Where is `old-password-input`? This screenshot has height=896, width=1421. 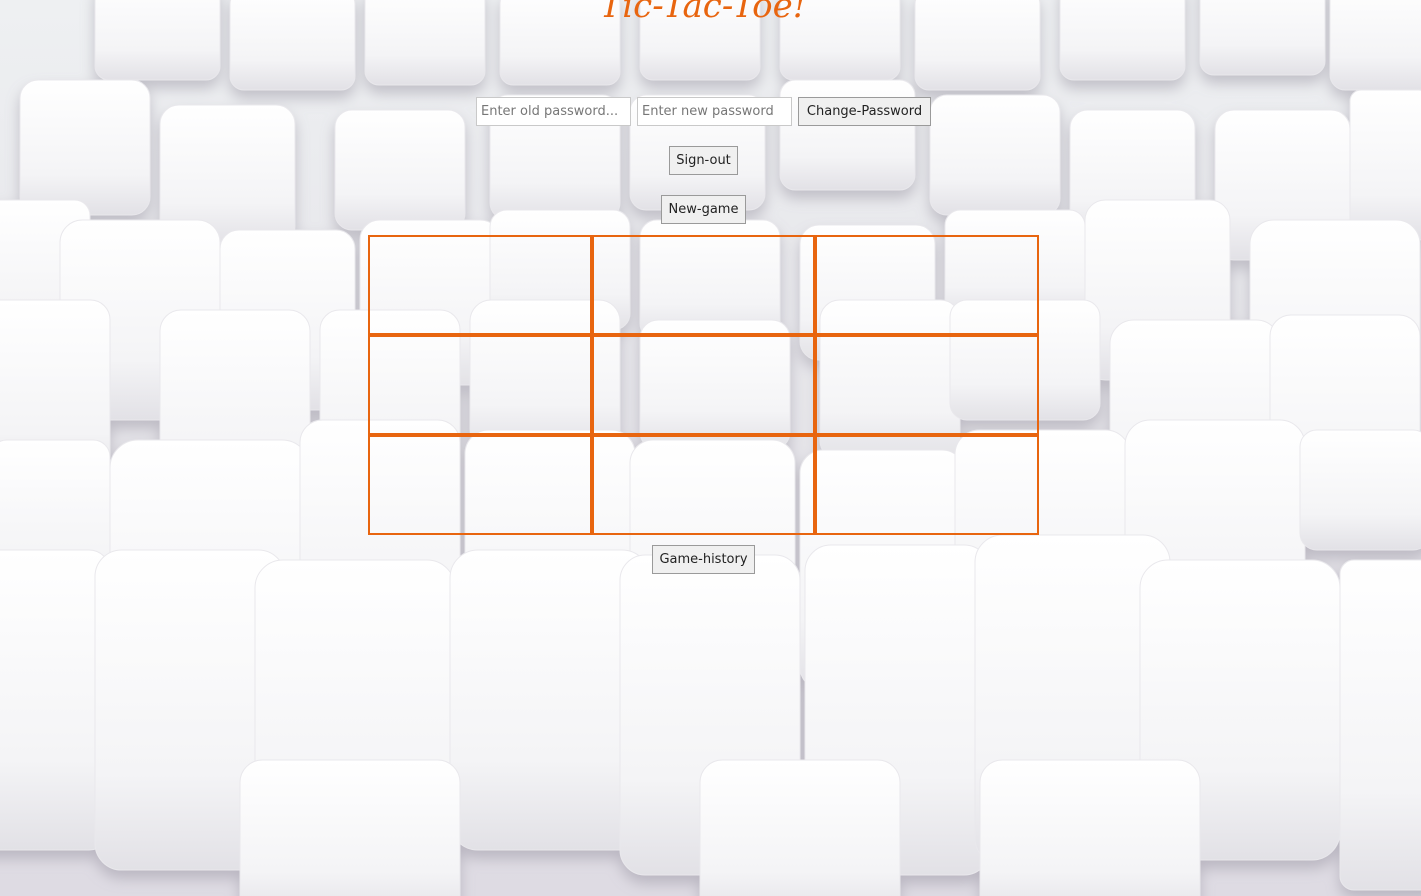 old-password-input is located at coordinates (553, 111).